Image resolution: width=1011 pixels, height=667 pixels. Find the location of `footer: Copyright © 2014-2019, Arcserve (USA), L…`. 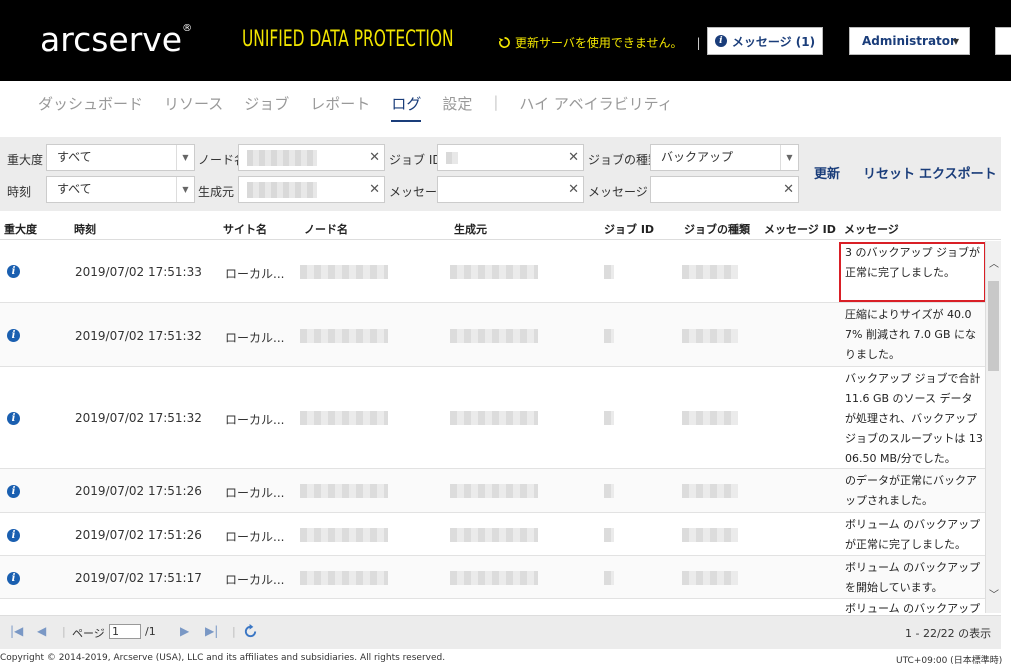

footer: Copyright © 2014-2019, Arcserve (USA), L… is located at coordinates (505, 658).